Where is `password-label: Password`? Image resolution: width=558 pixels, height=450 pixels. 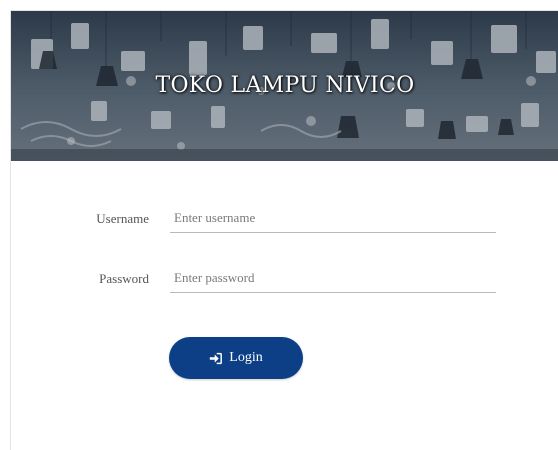 password-label: Password is located at coordinates (124, 278).